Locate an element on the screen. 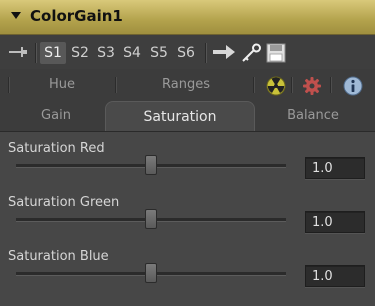 The image size is (375, 306). saturation-green-slider-track is located at coordinates (151, 219).